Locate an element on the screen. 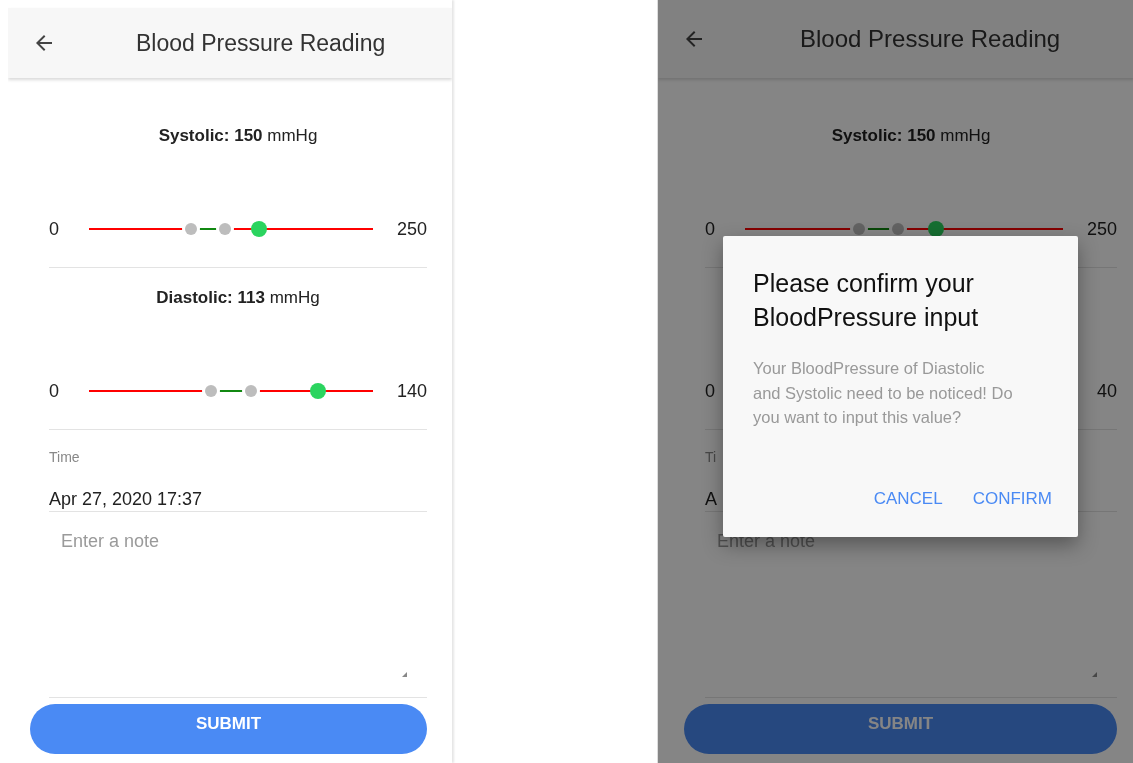 Image resolution: width=1133 pixels, height=763 pixels. note-field: Enter a note is located at coordinates (238, 605).